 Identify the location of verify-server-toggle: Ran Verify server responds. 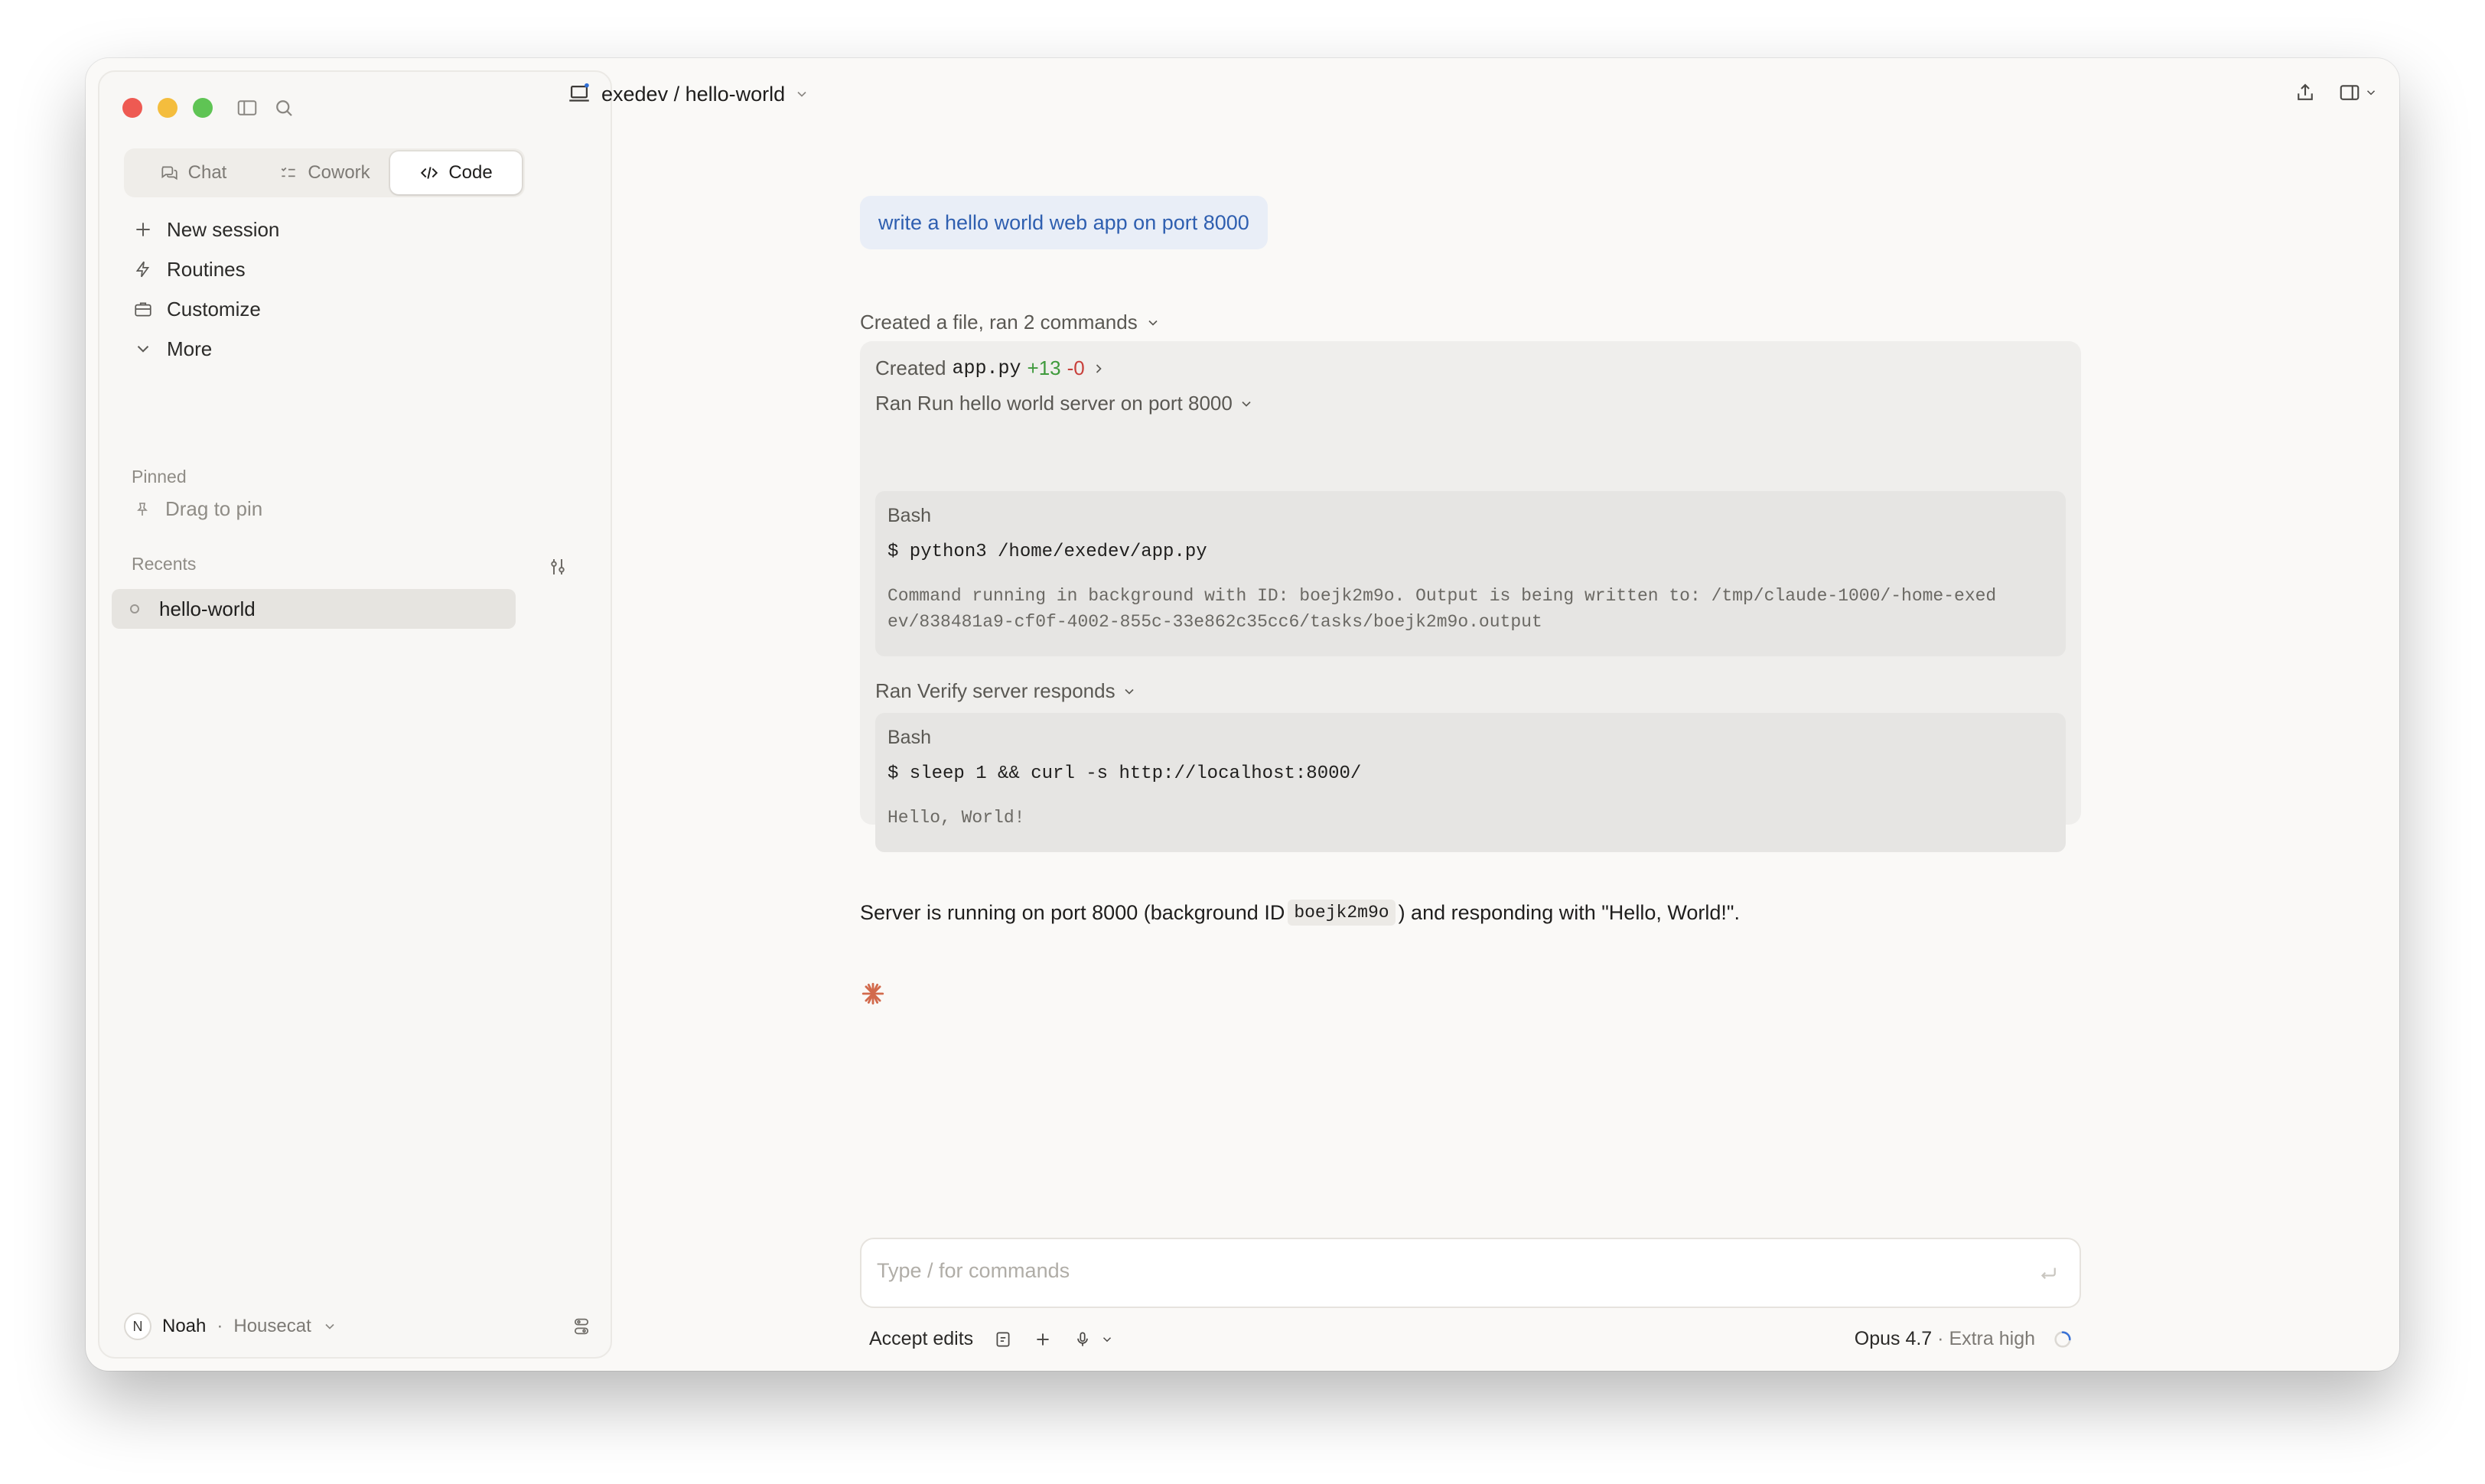
(1006, 691).